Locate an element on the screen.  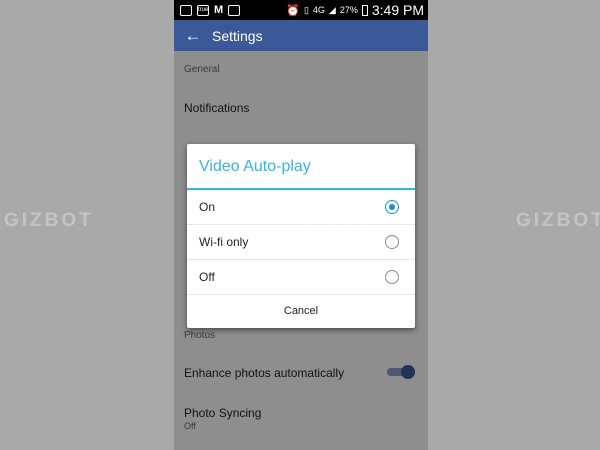
watermark-center: GIZBOT is located at coordinates (345, 220).